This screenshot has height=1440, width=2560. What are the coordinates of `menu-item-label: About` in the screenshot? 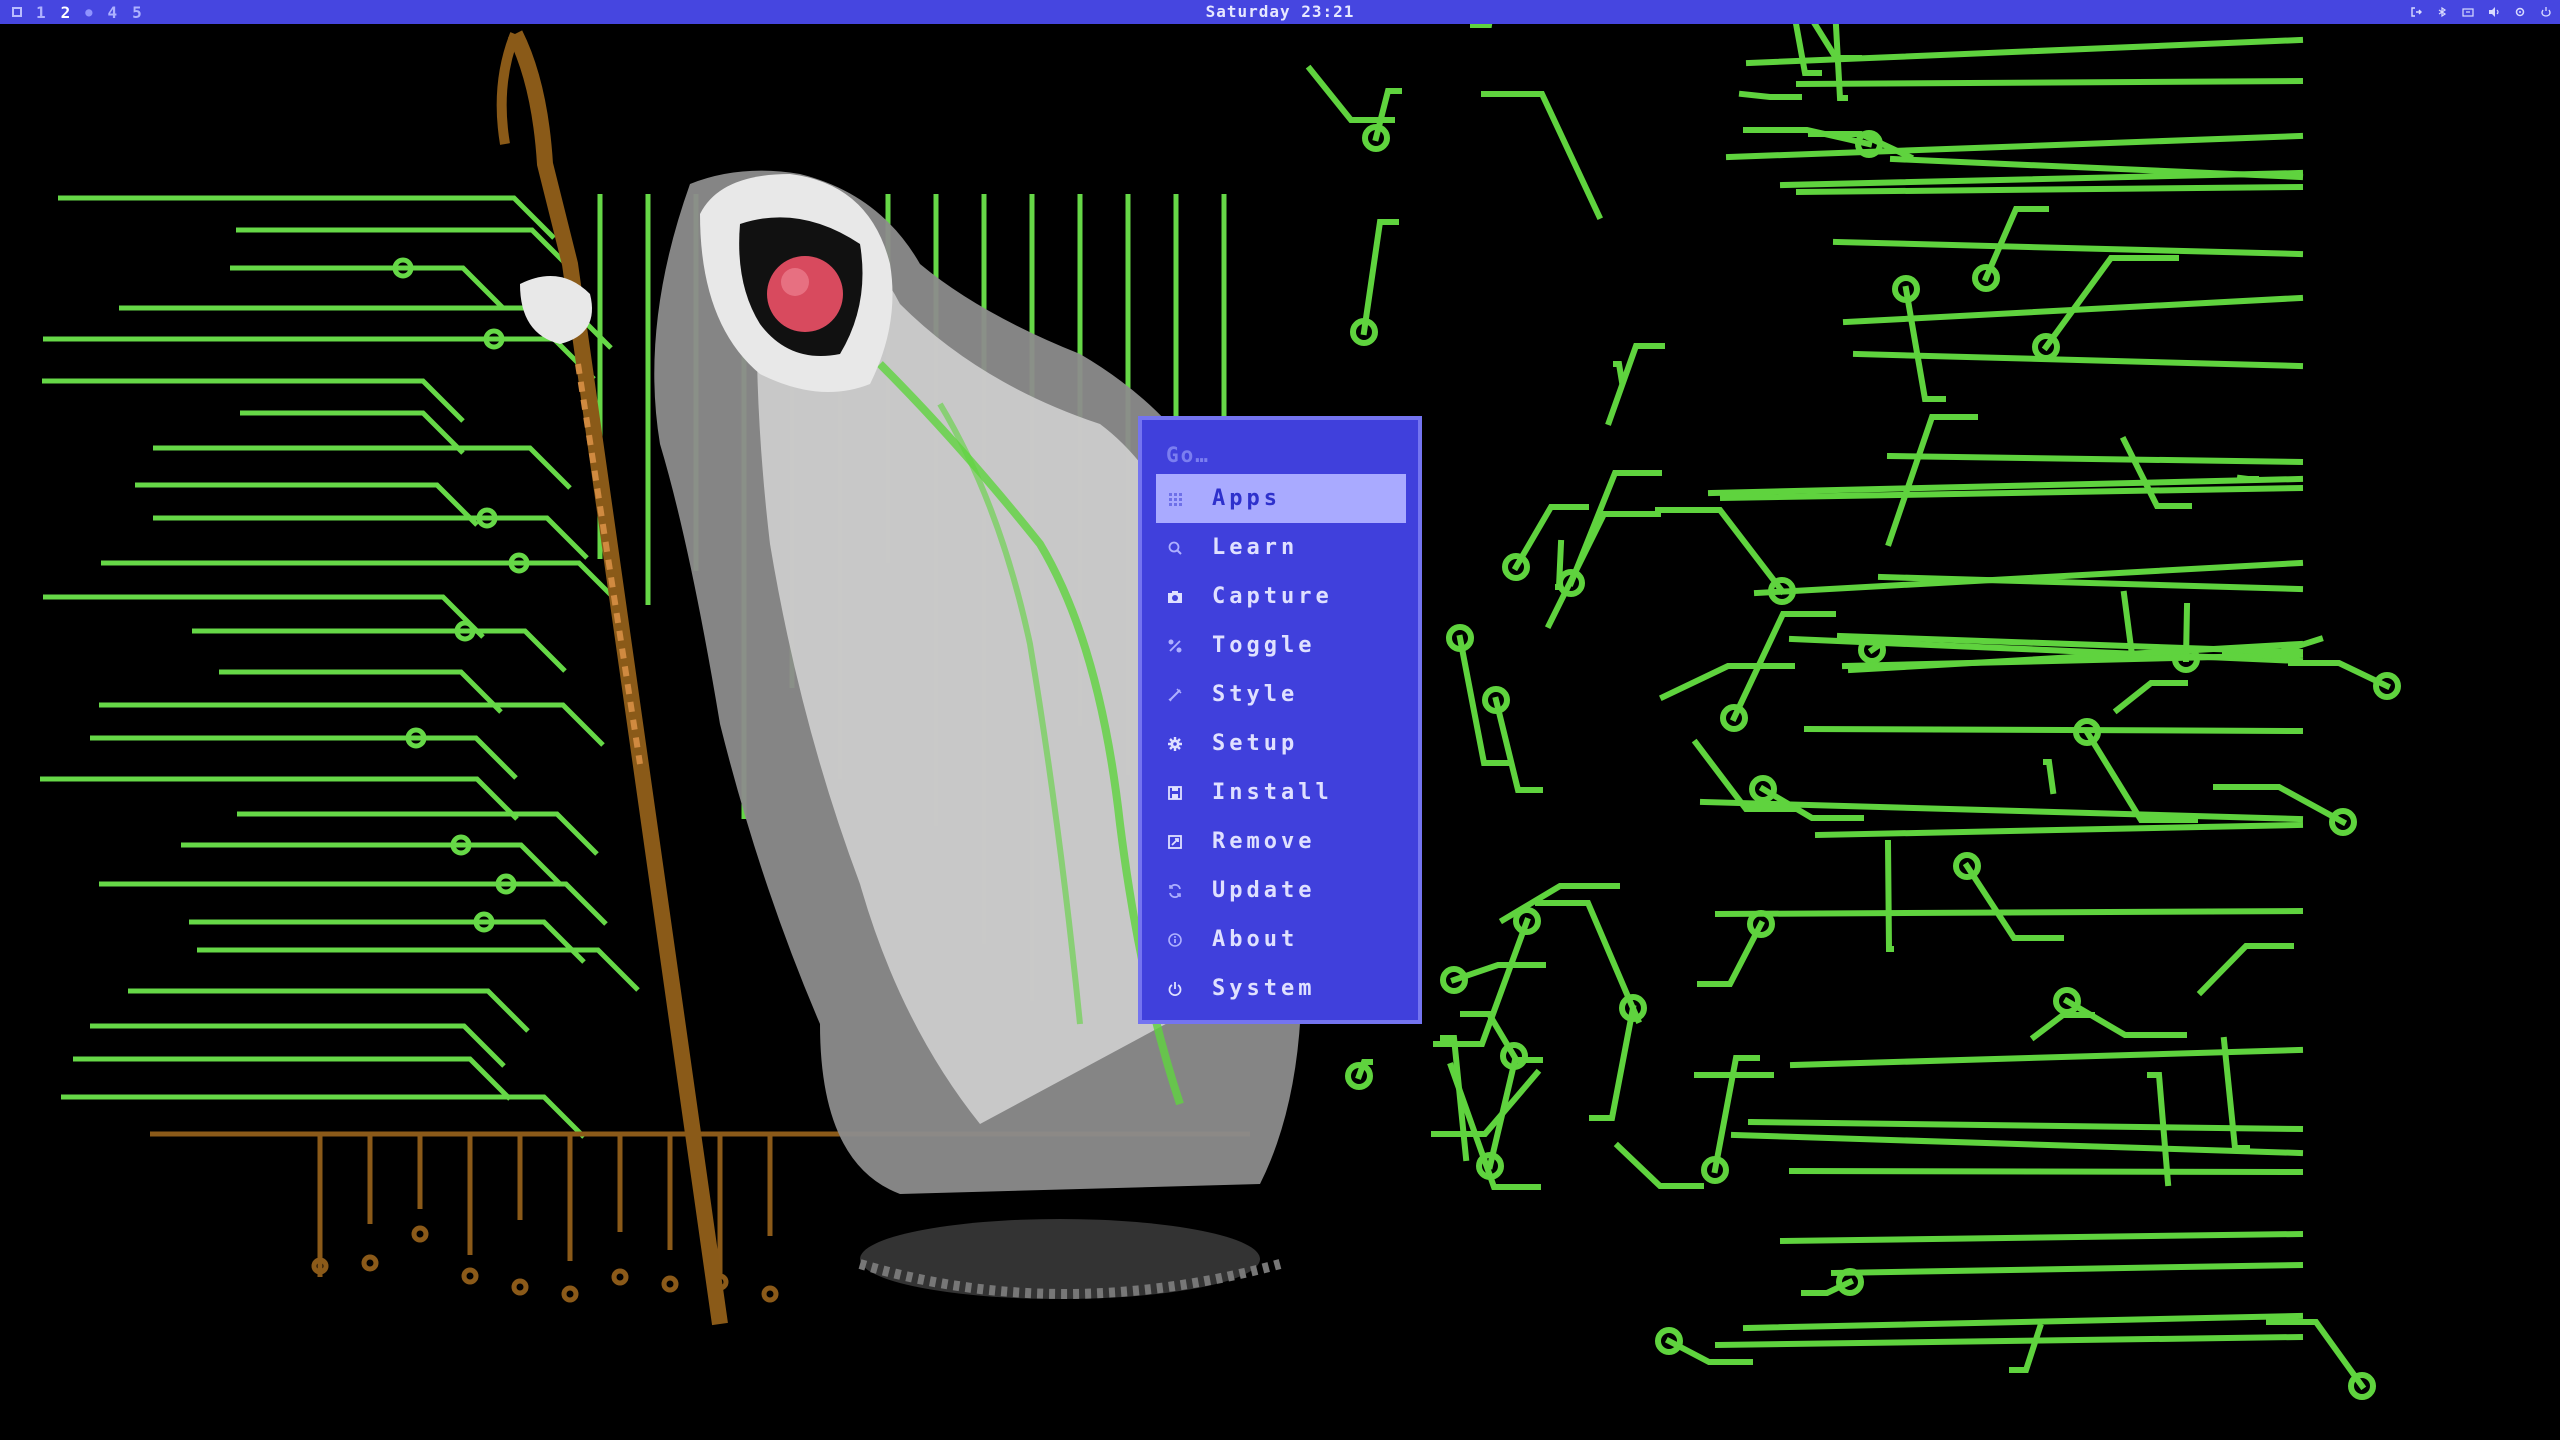 It's located at (1255, 939).